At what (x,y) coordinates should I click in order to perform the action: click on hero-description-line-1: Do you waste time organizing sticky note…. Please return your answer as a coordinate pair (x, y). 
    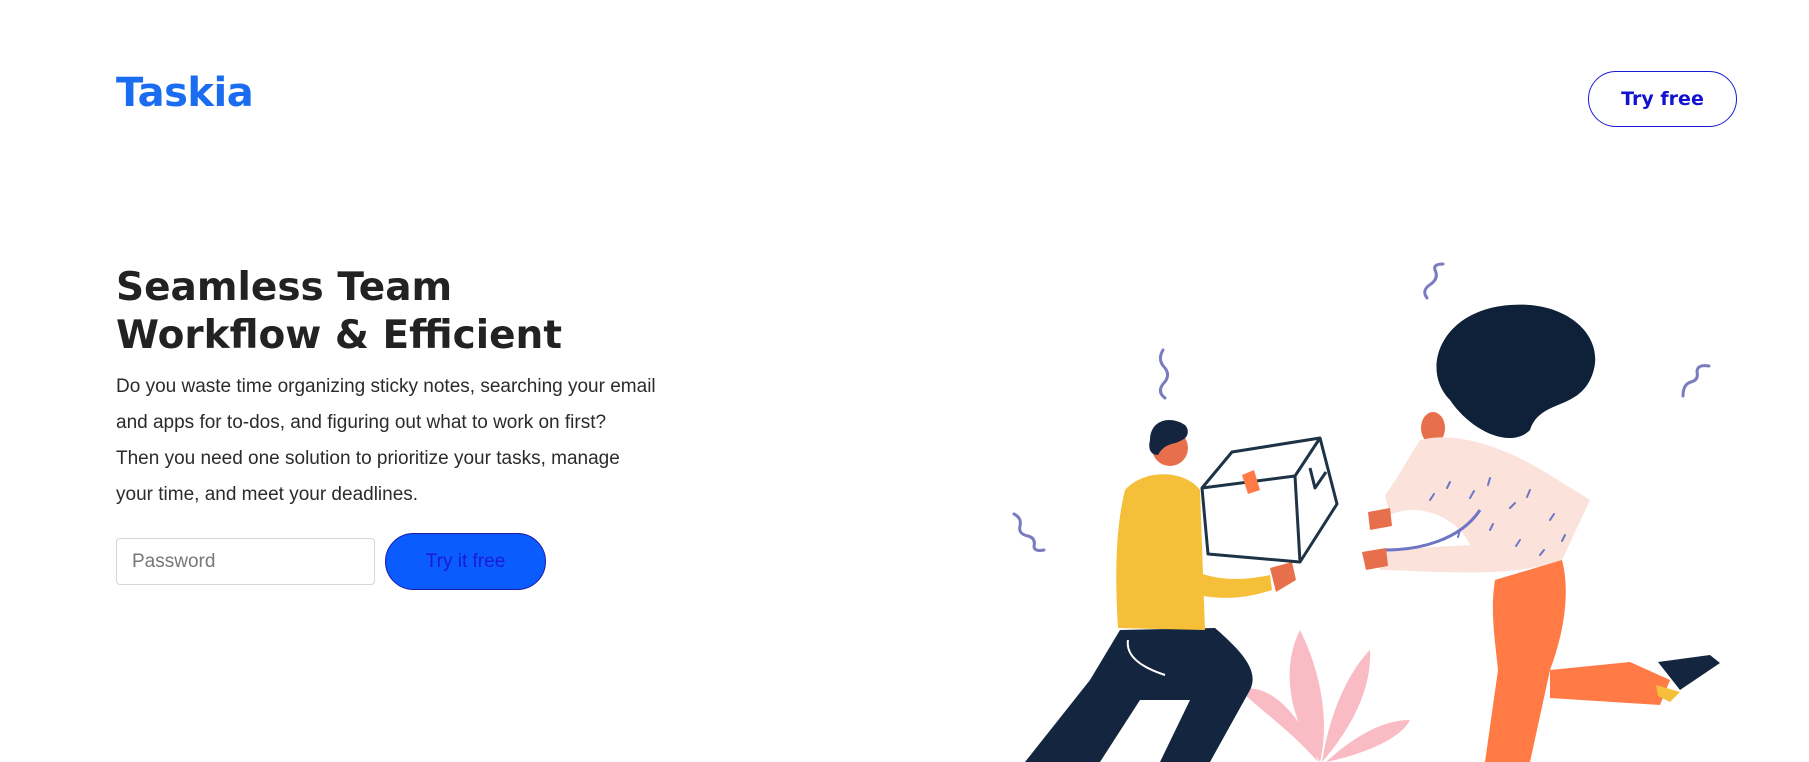
    Looking at the image, I should click on (386, 386).